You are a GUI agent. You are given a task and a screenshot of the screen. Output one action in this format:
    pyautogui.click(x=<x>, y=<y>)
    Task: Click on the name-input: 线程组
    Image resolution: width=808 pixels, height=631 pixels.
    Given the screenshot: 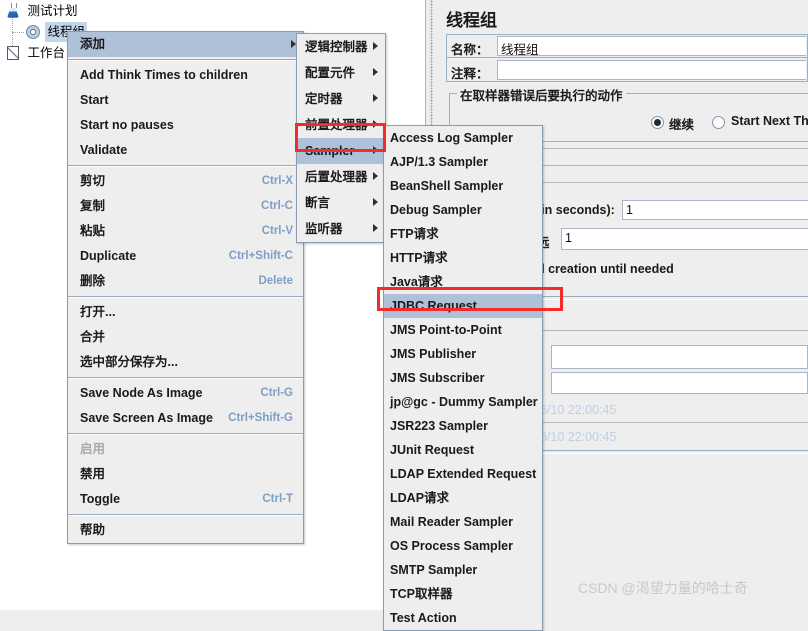 What is the action you would take?
    pyautogui.click(x=651, y=46)
    